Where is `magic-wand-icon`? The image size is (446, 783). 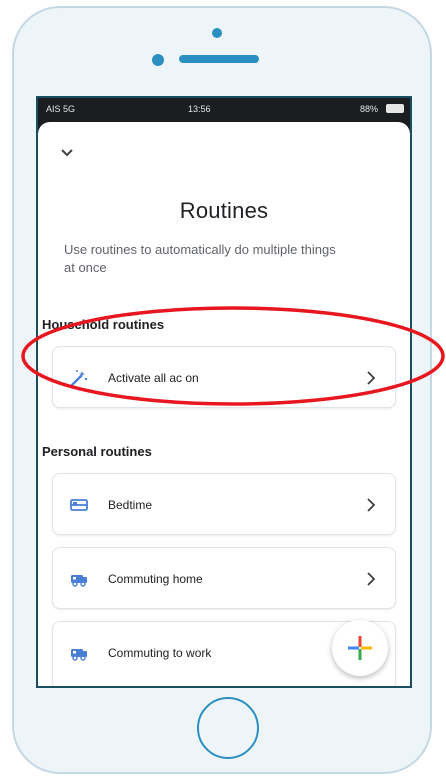
magic-wand-icon is located at coordinates (79, 378).